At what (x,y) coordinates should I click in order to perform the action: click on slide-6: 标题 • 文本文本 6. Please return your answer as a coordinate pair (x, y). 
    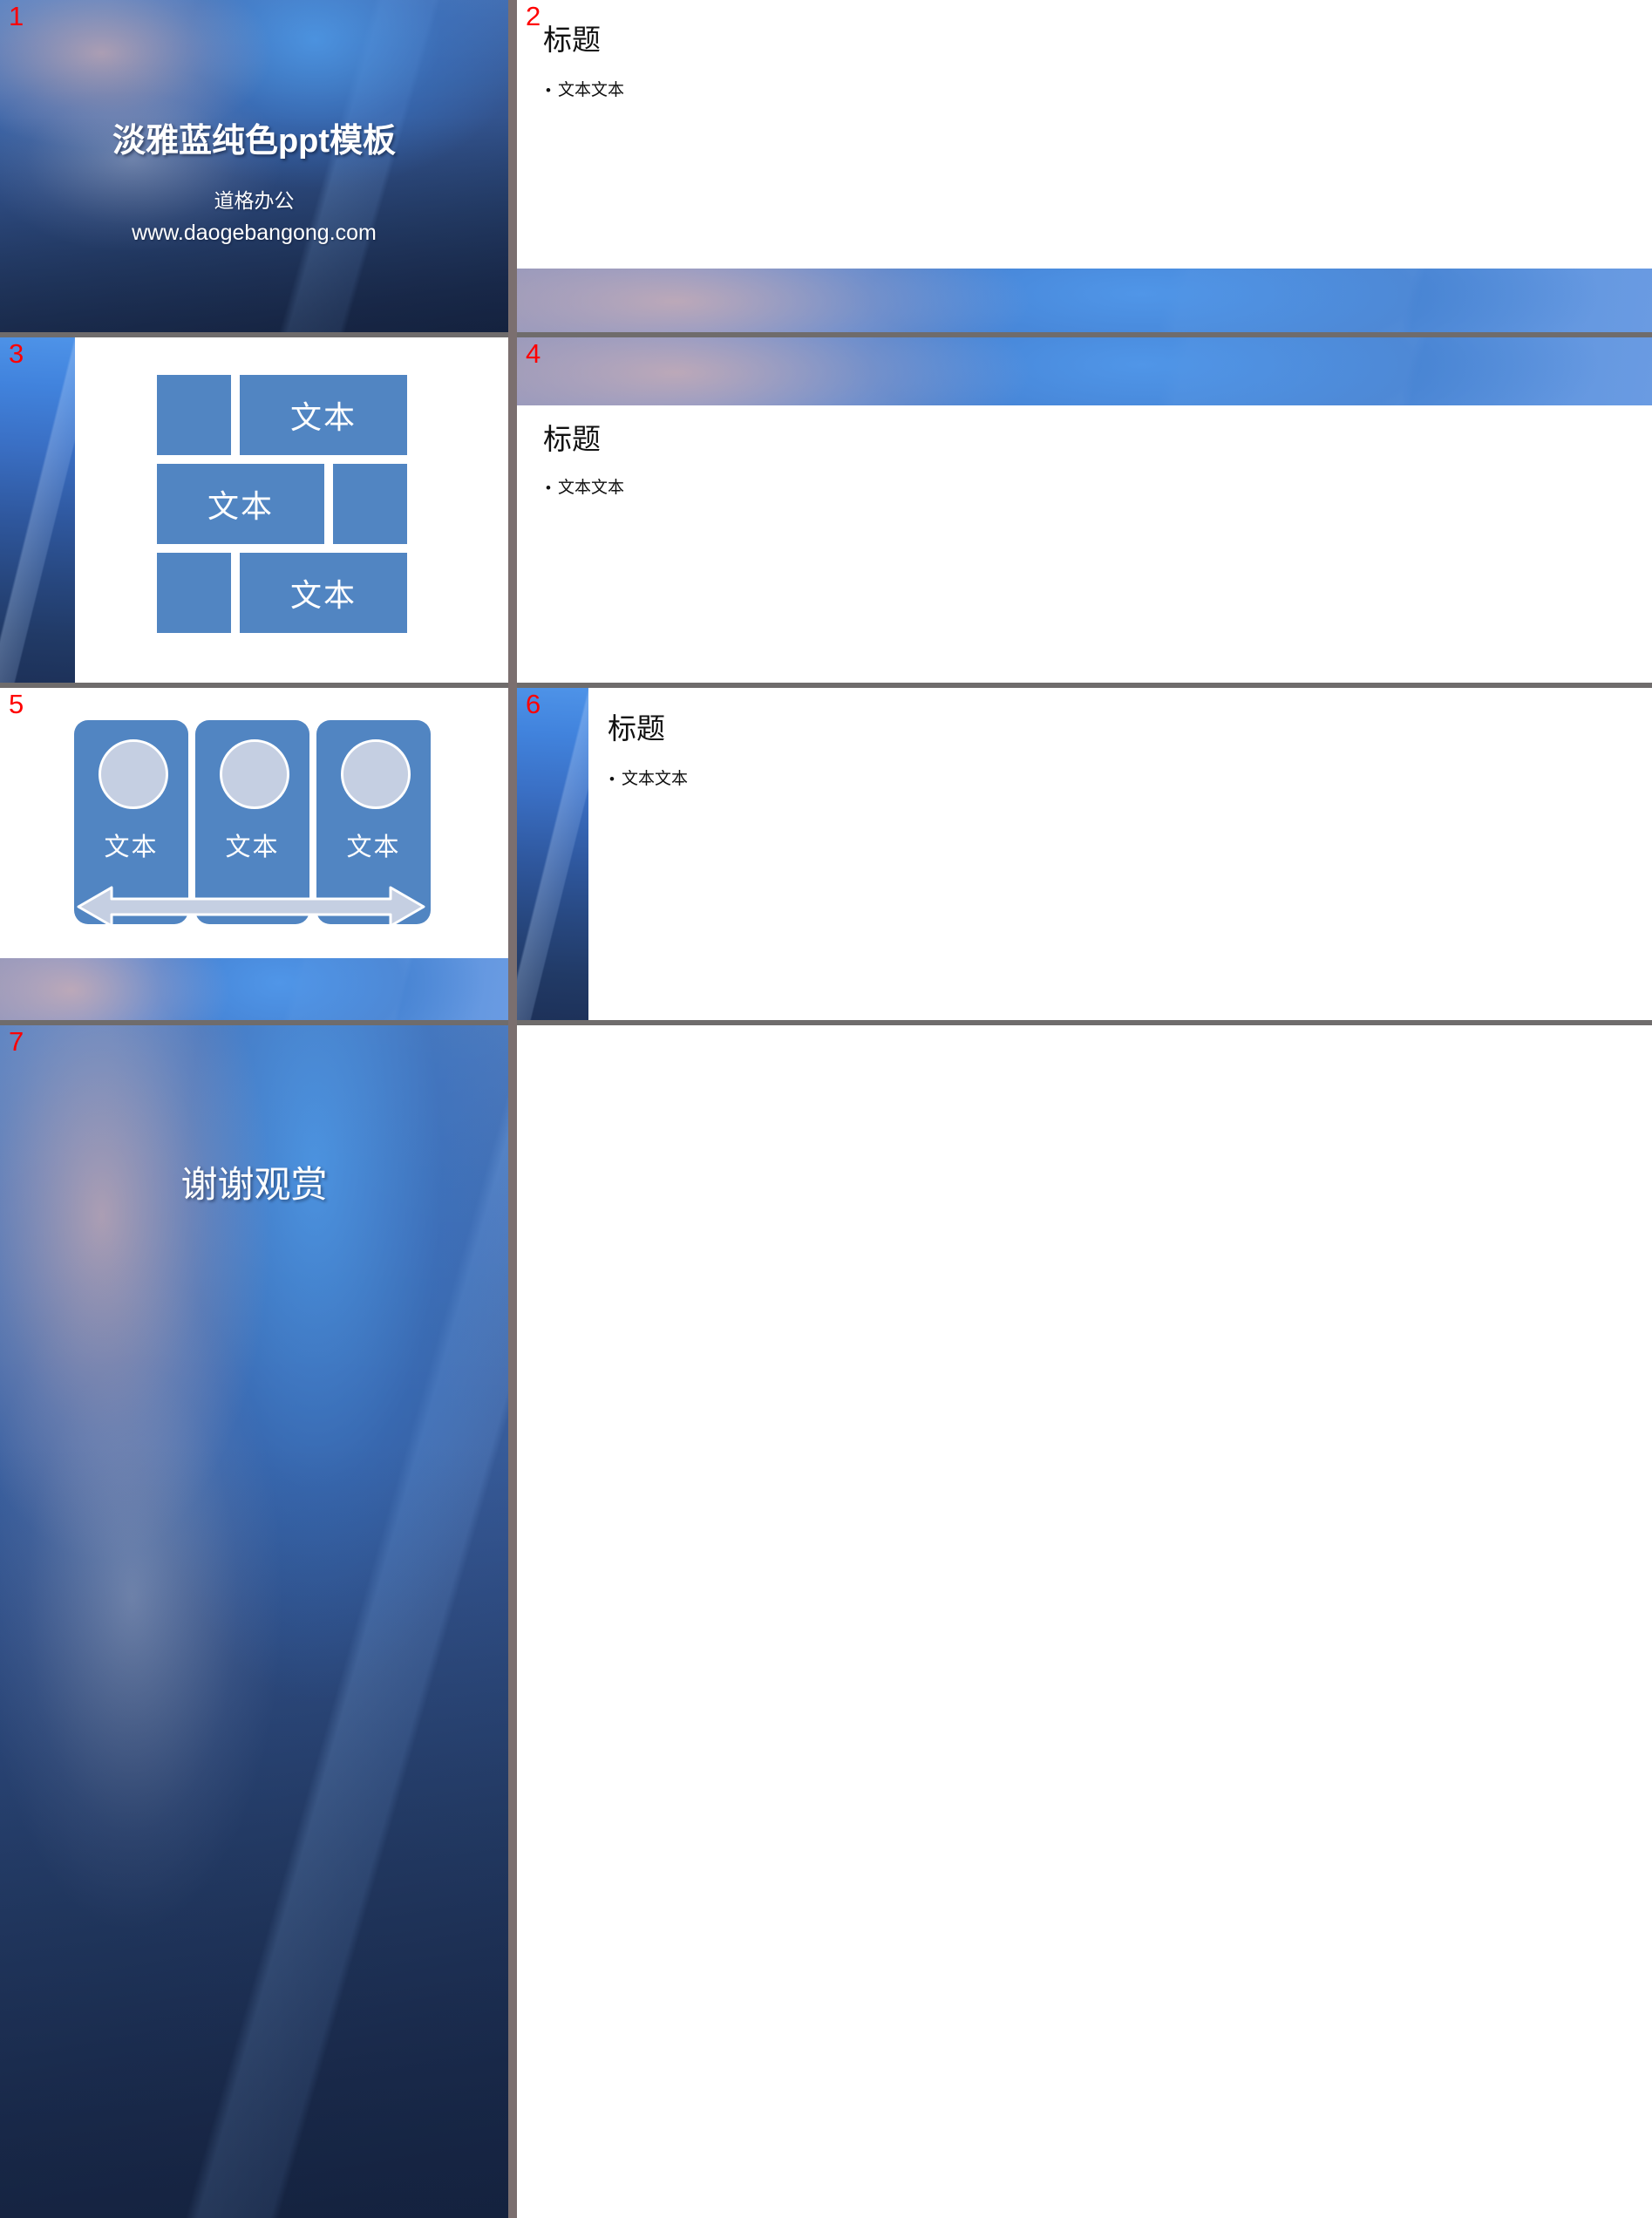
    Looking at the image, I should click on (1084, 854).